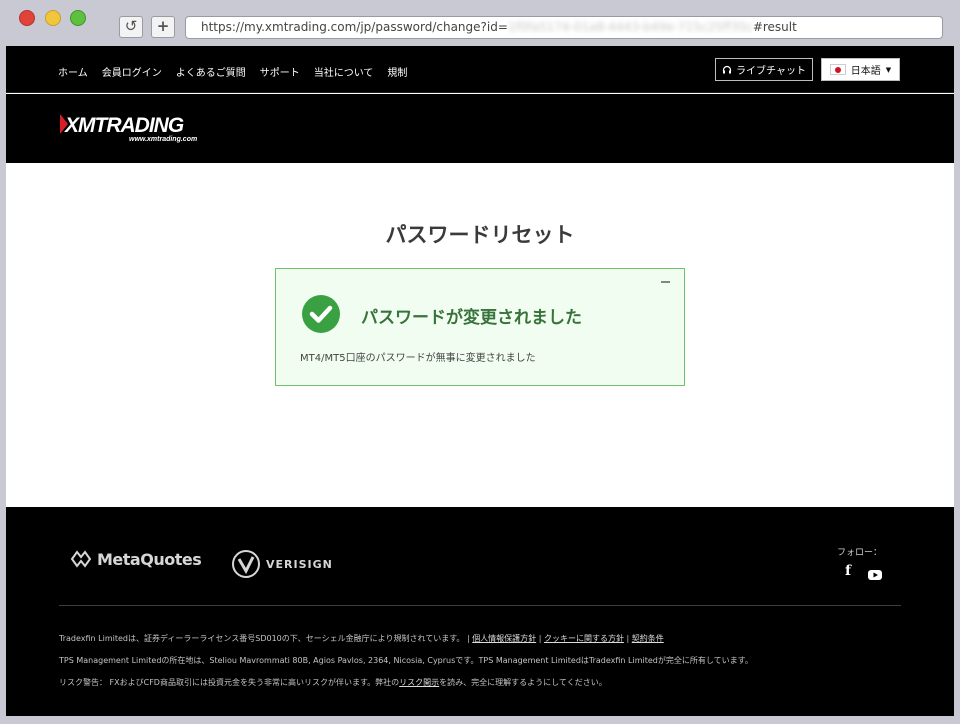  I want to click on caret-down-icon: ▼, so click(888, 69).